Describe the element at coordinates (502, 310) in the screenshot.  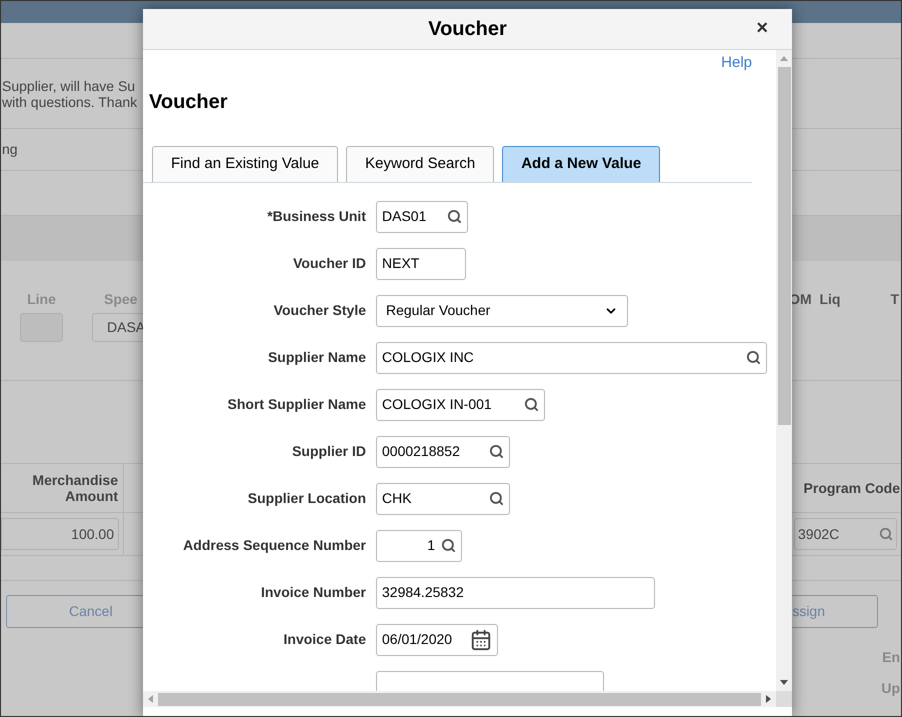
I see `dropdown-field: Regular Voucher` at that location.